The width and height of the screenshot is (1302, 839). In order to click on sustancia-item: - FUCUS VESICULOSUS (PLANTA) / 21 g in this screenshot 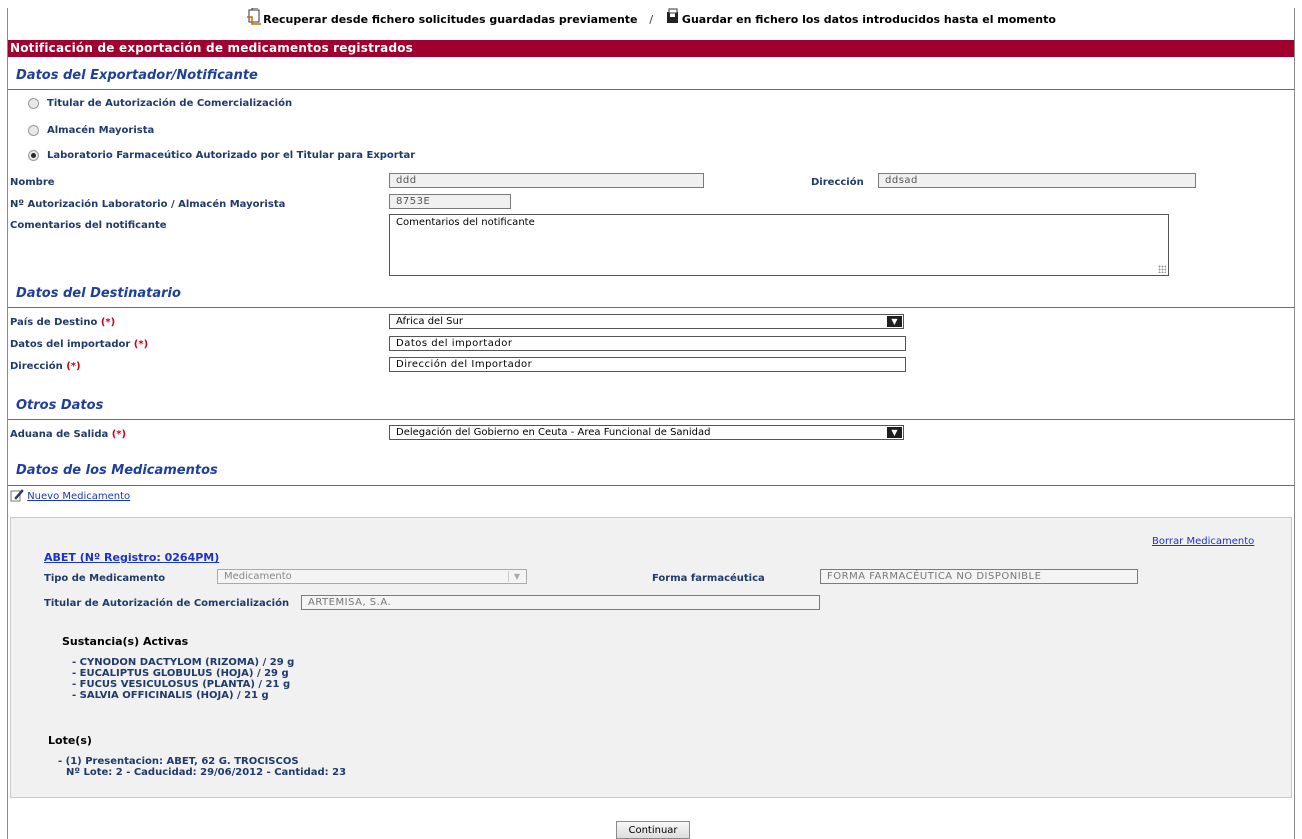, I will do `click(181, 684)`.